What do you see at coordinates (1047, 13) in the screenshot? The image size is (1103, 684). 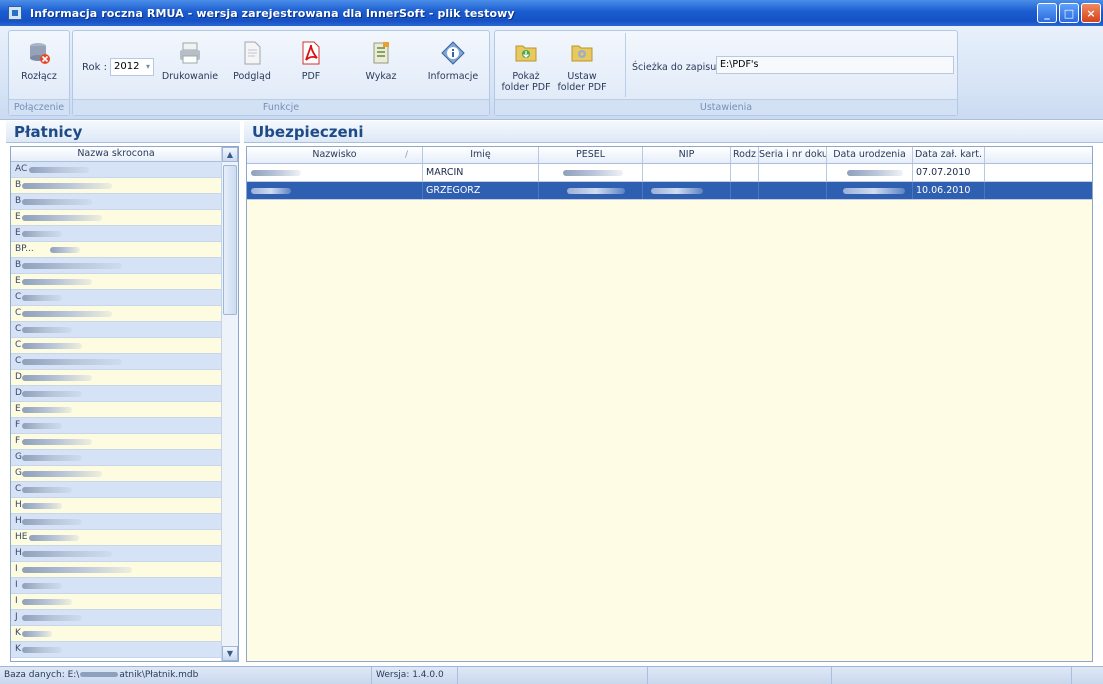 I see `minimize-button: _` at bounding box center [1047, 13].